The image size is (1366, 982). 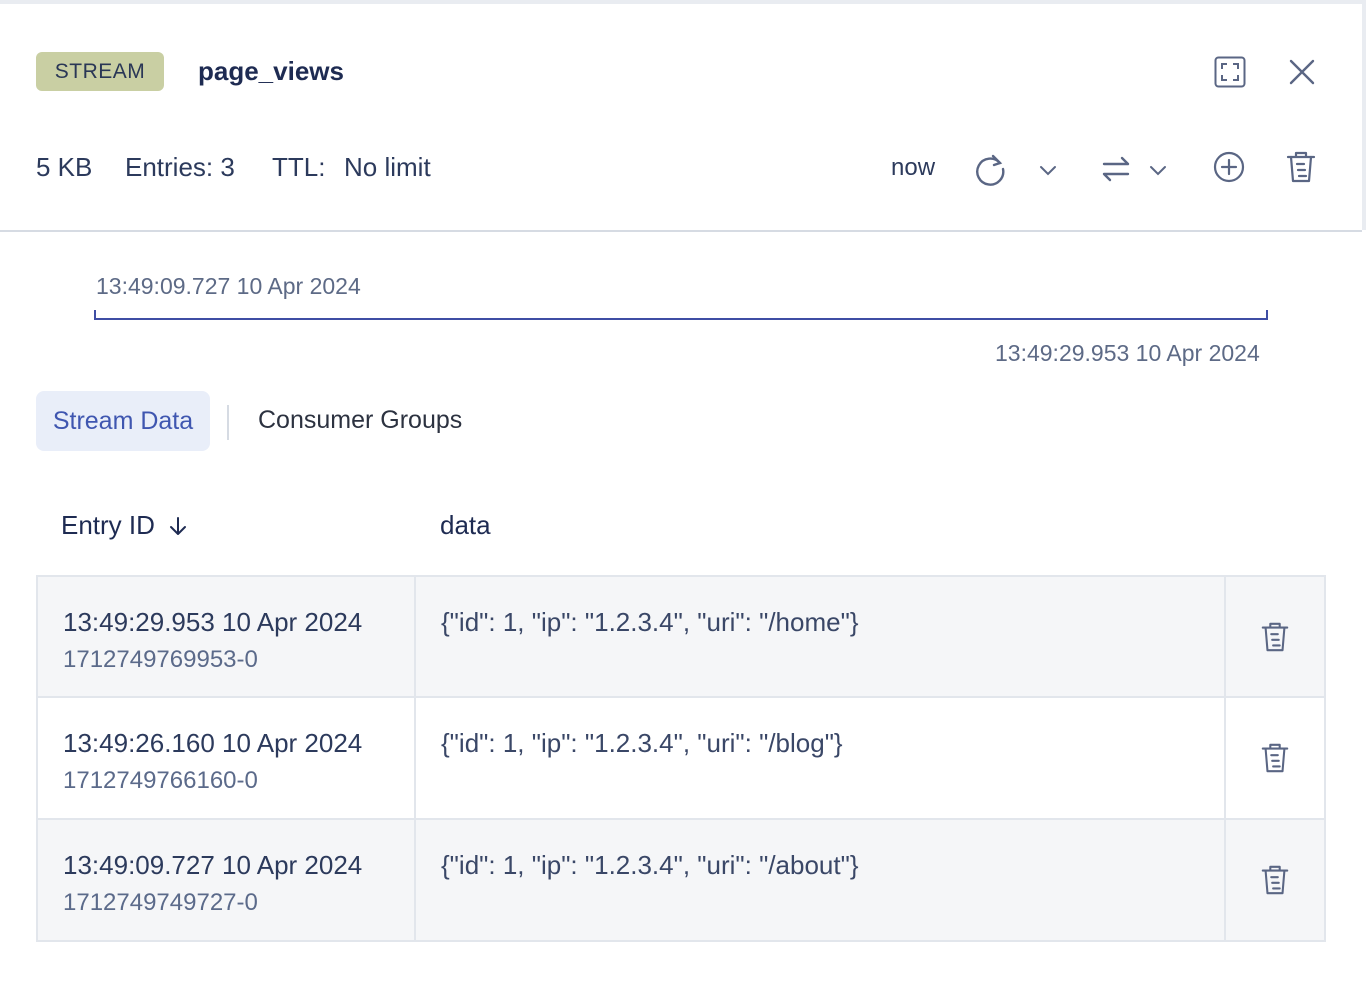 I want to click on close-icon, so click(x=1302, y=72).